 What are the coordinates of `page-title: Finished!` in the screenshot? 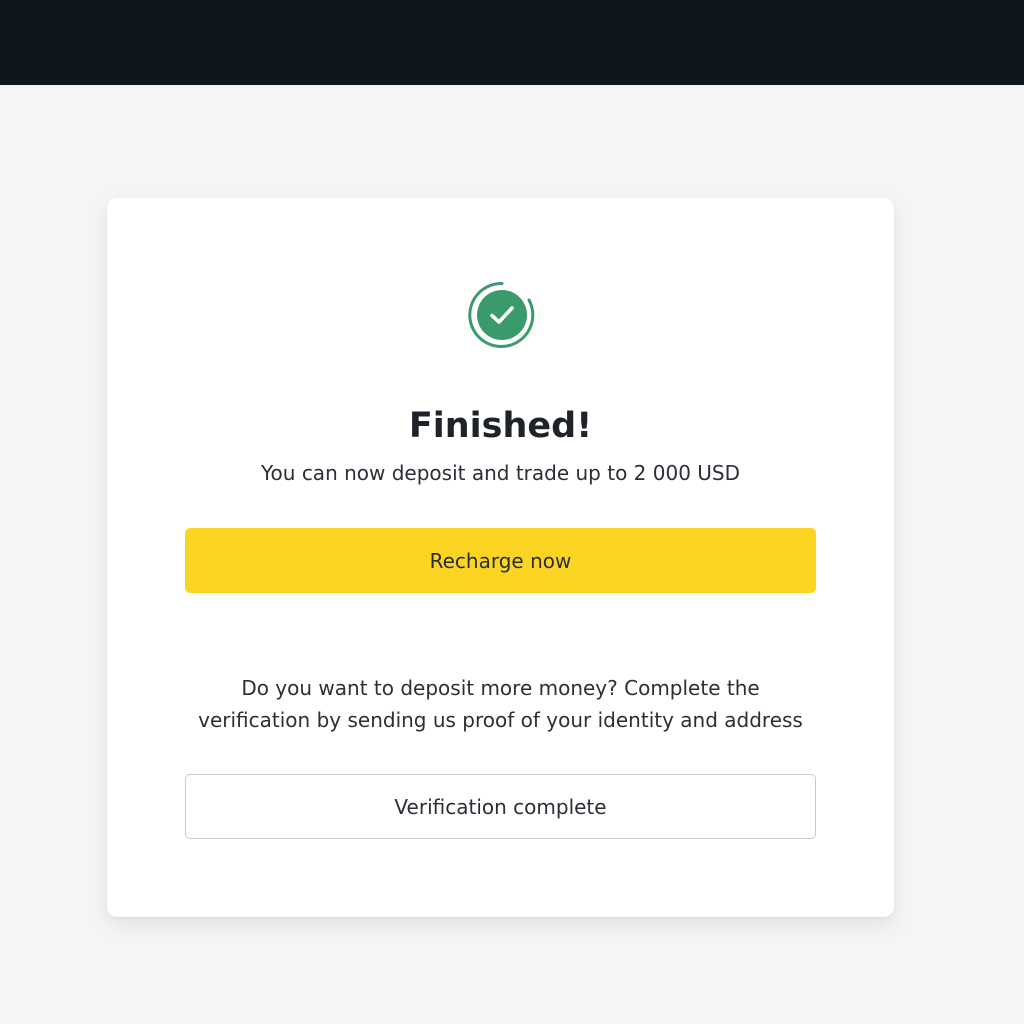 It's located at (500, 426).